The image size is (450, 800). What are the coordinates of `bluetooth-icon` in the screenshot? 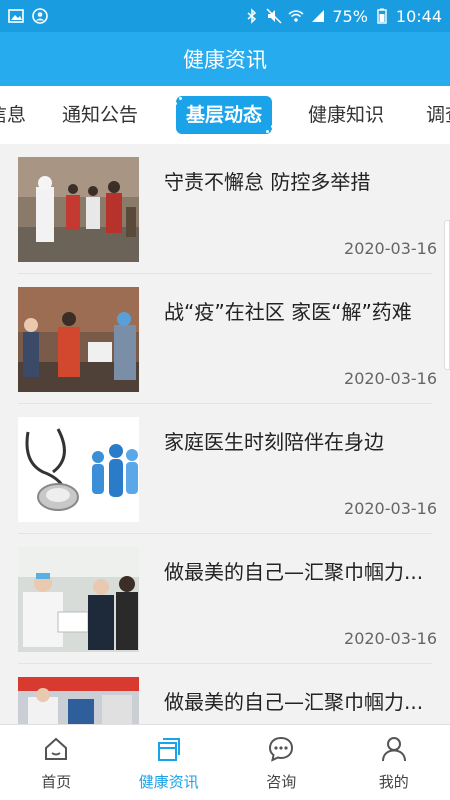 It's located at (252, 16).